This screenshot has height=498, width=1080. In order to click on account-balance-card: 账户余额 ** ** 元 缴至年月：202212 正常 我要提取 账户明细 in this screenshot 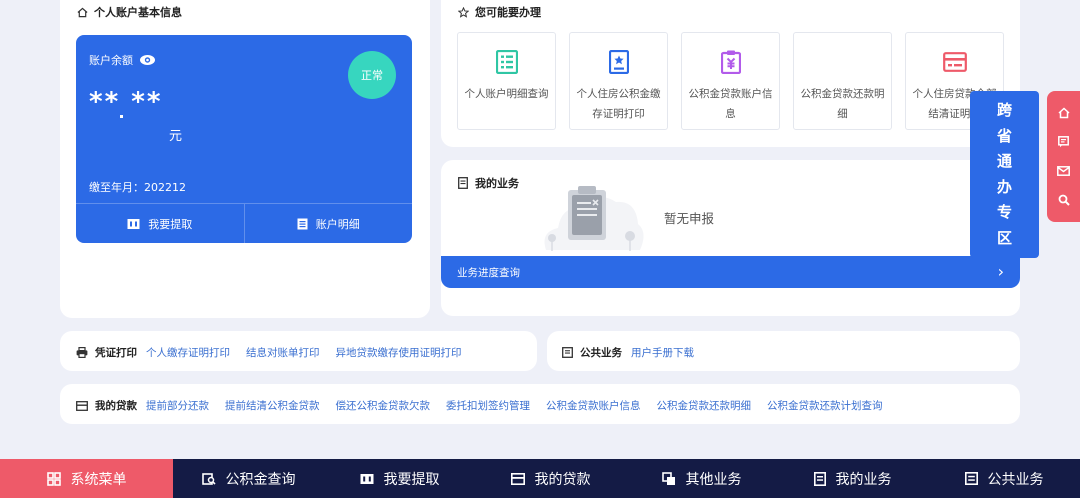, I will do `click(244, 139)`.